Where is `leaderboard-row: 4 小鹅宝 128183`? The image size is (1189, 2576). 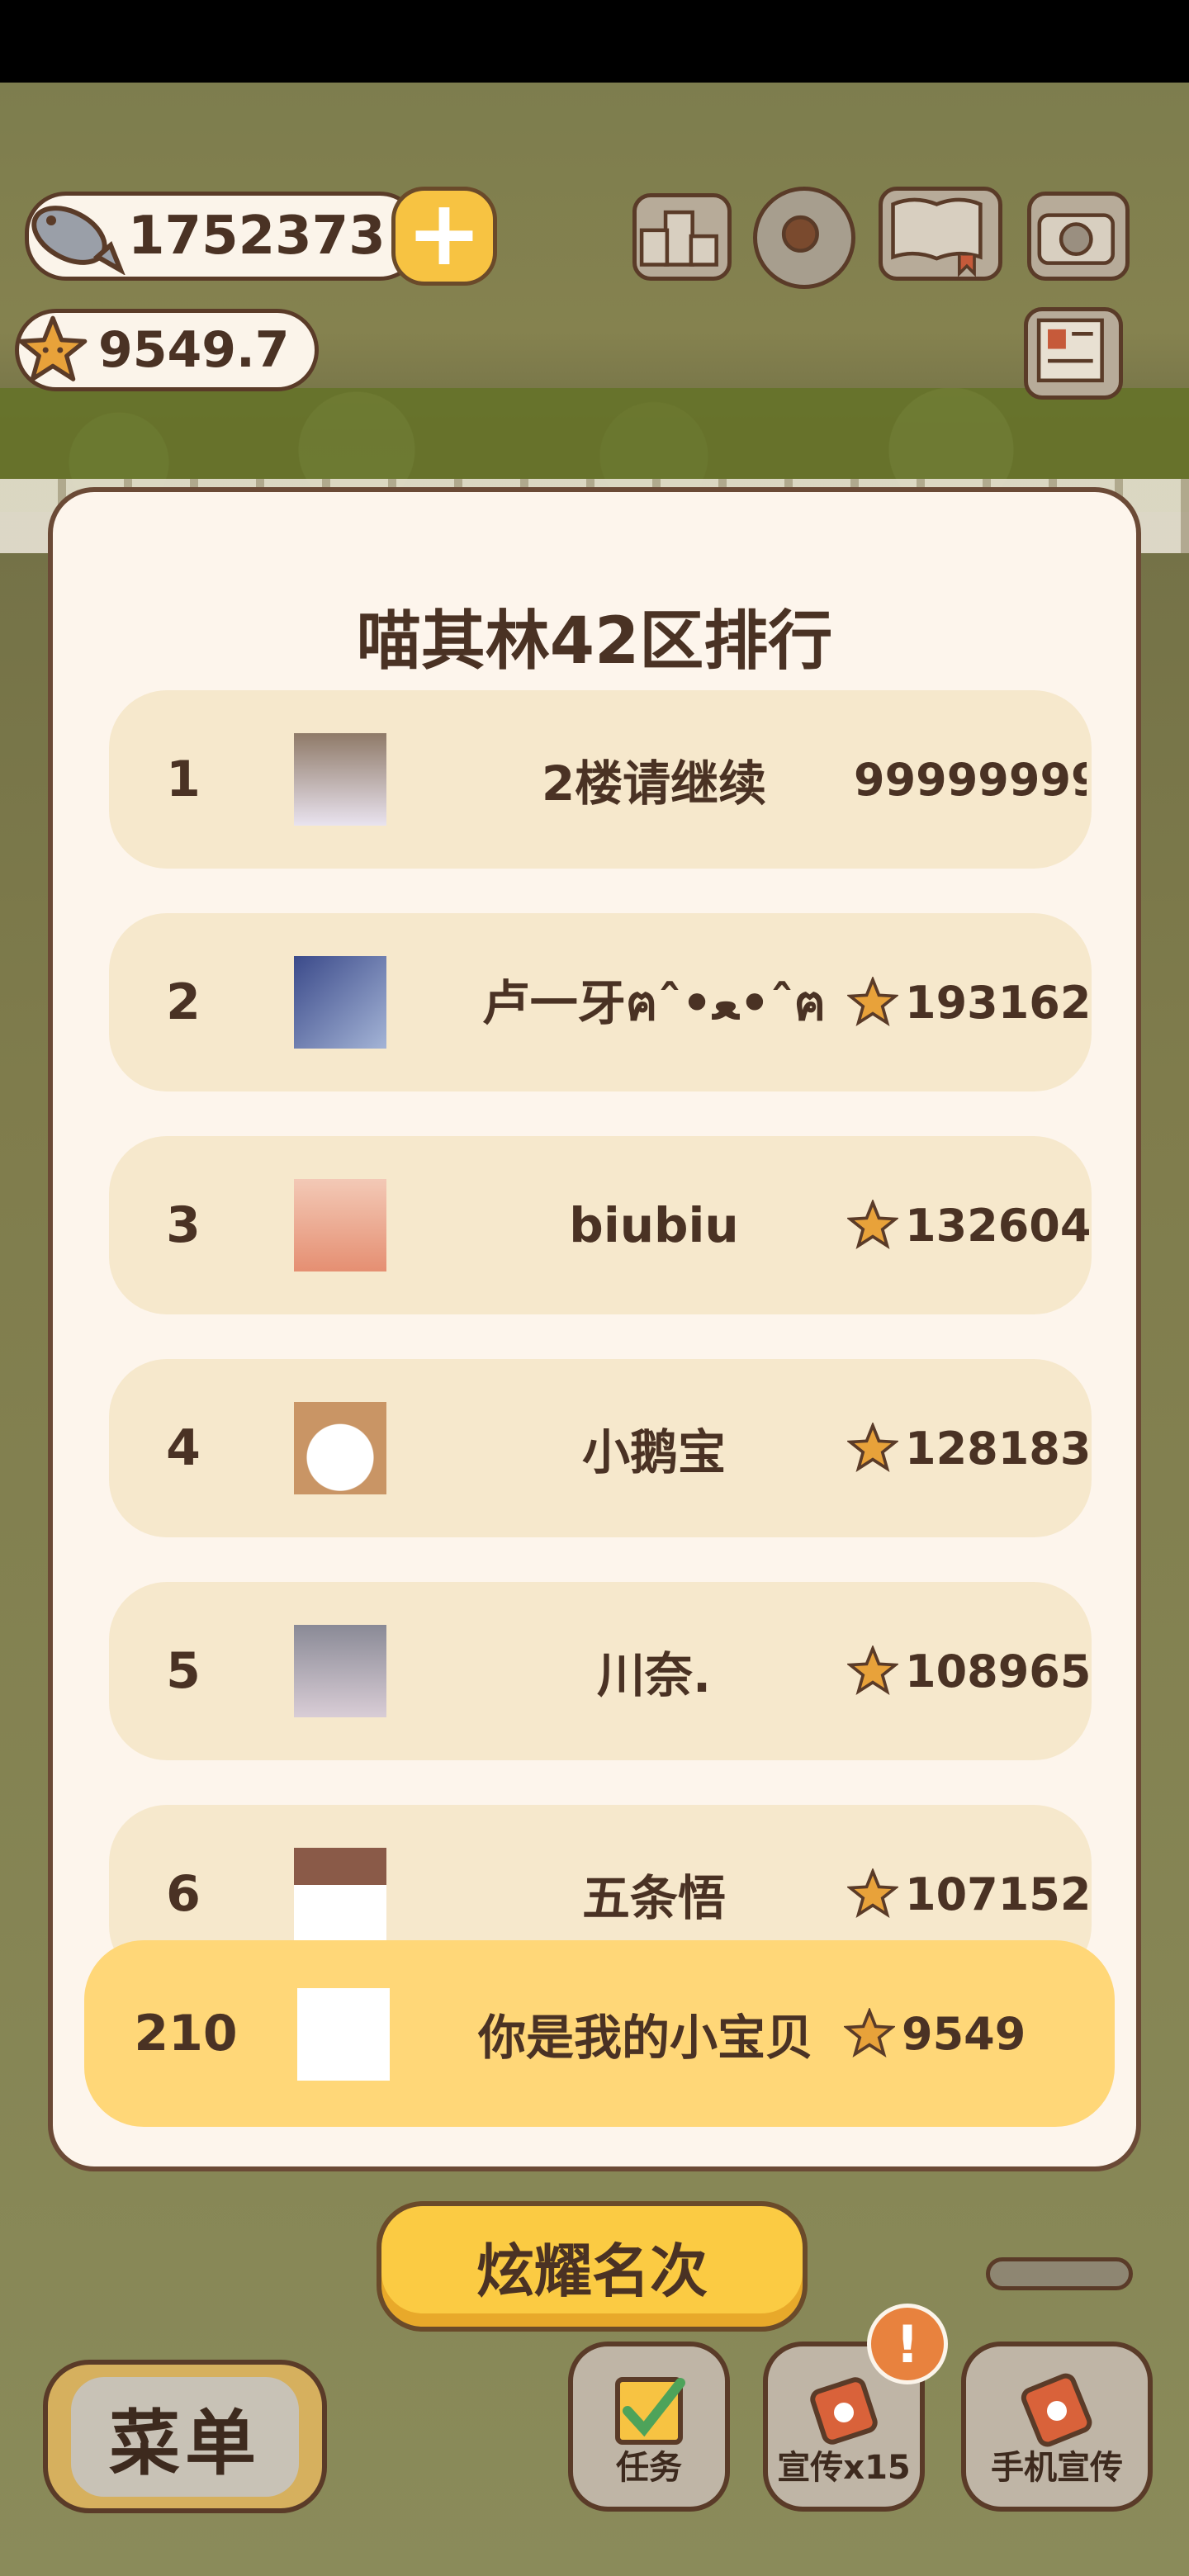 leaderboard-row: 4 小鹅宝 128183 is located at coordinates (600, 1448).